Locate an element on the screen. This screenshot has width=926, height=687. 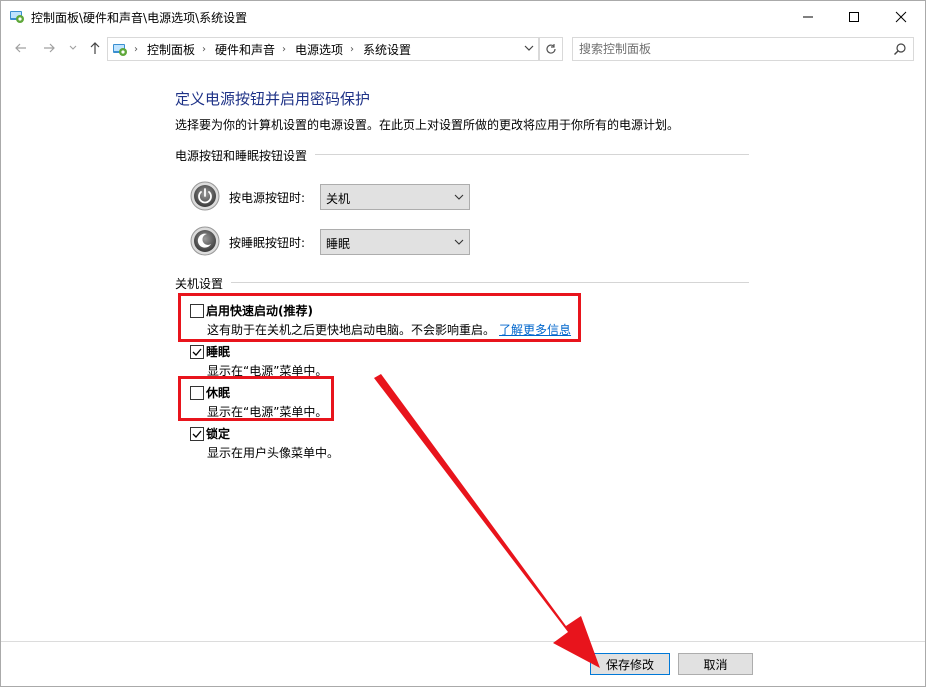
minimize-button is located at coordinates (808, 16).